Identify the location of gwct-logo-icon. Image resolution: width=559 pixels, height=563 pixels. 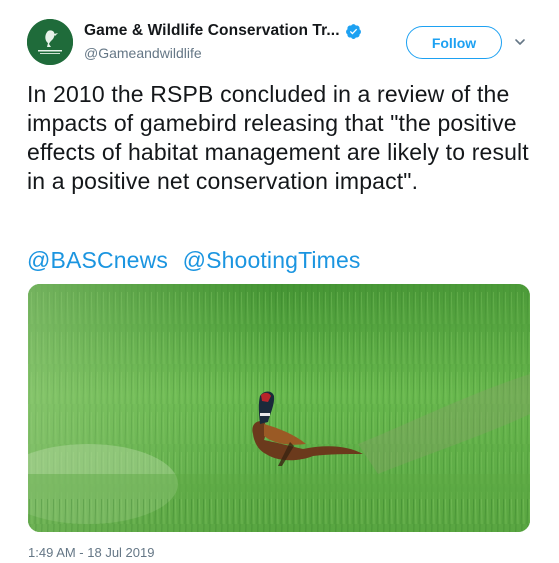
(50, 42).